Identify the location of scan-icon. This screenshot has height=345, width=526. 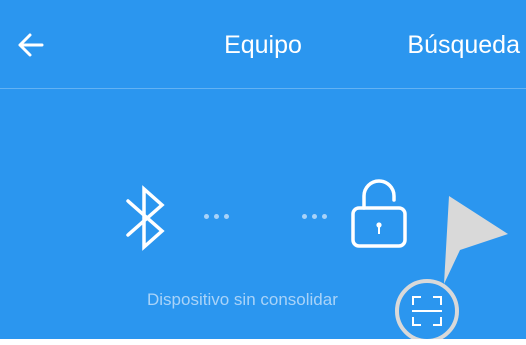
(427, 311).